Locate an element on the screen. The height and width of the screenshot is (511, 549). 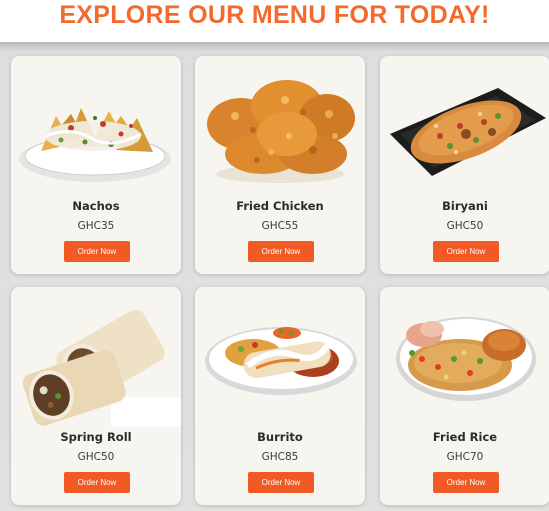
fried-rice-image is located at coordinates (464, 357).